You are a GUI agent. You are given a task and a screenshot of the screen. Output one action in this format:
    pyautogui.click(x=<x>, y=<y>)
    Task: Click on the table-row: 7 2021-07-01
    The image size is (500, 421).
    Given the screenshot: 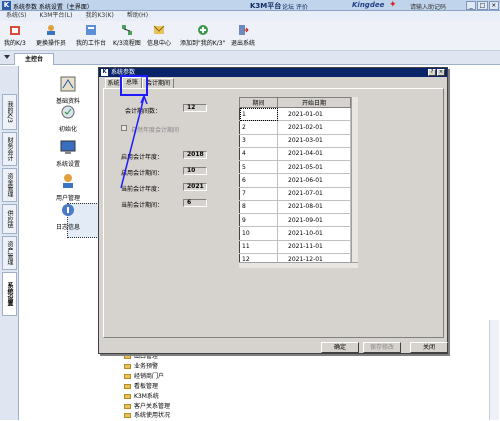 What is the action you would take?
    pyautogui.click(x=295, y=194)
    